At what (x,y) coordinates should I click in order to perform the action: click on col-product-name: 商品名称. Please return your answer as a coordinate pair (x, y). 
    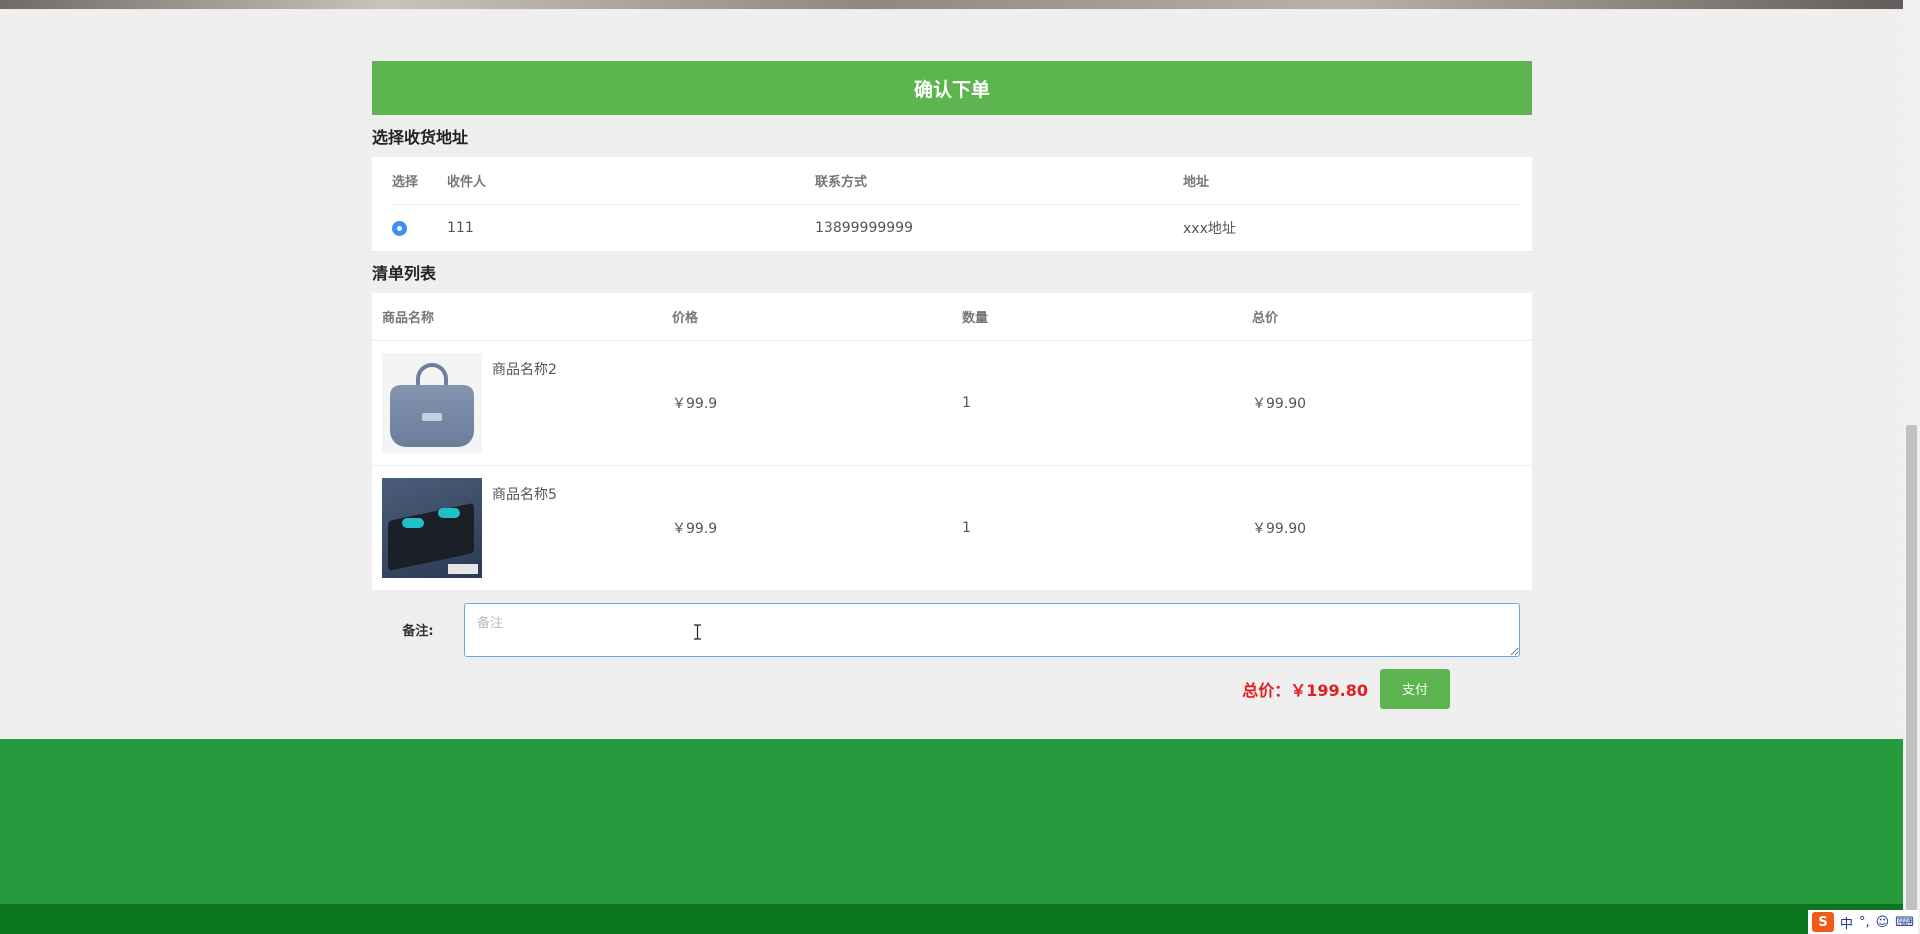
    Looking at the image, I should click on (517, 317).